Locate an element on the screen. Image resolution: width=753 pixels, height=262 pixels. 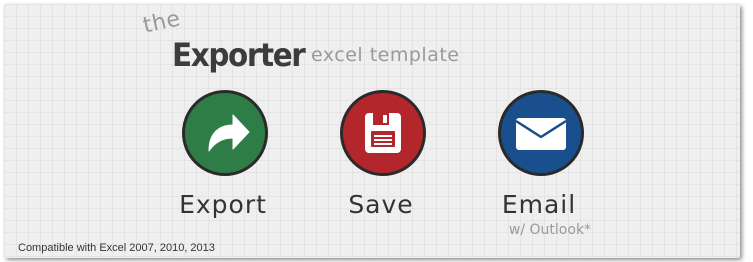
save-label: Save is located at coordinates (381, 204).